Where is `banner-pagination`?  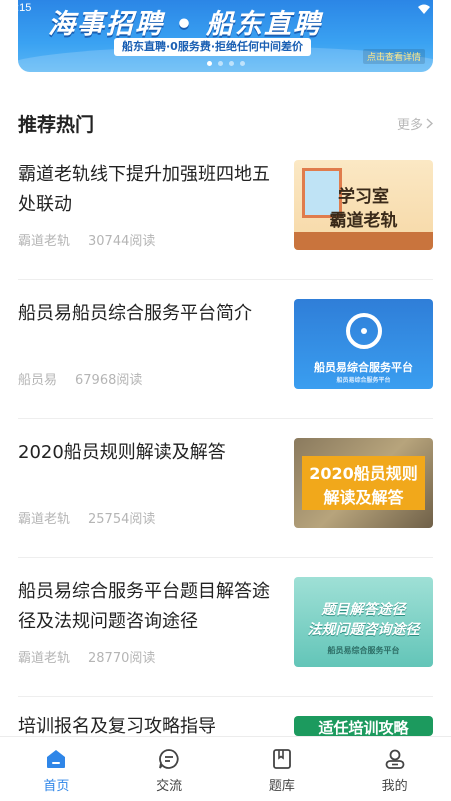
banner-pagination is located at coordinates (225, 63).